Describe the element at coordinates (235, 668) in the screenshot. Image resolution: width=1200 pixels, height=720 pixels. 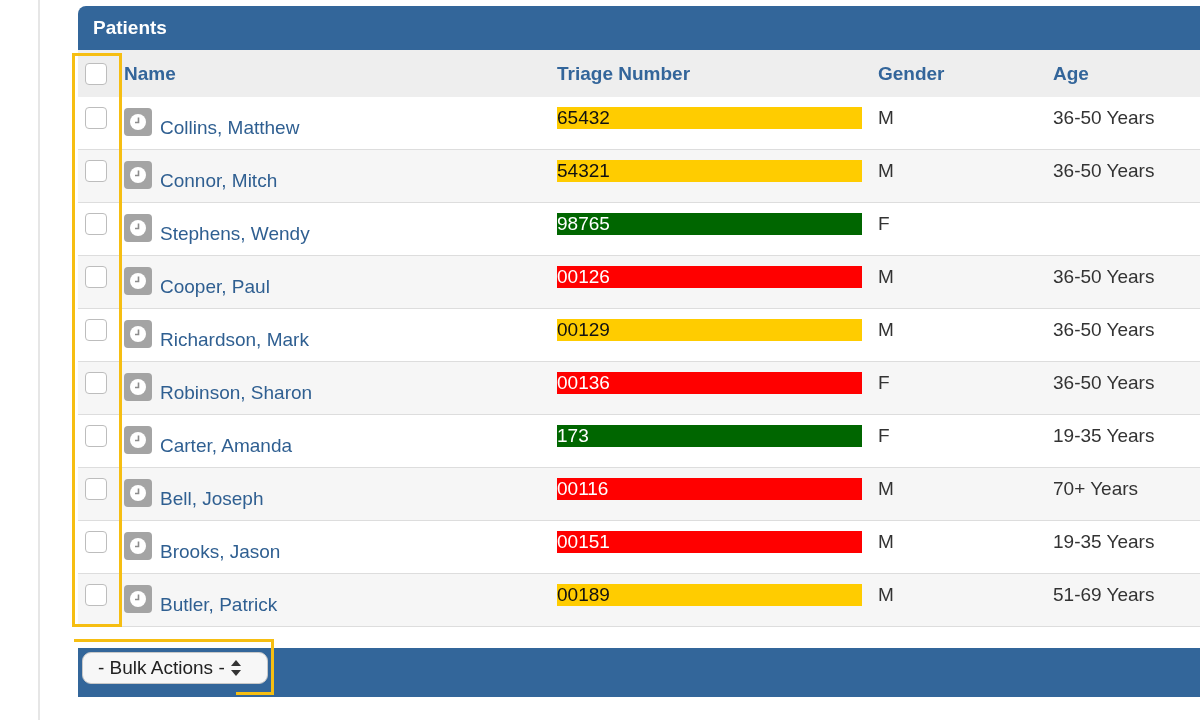
I see `up-down-arrows-icon` at that location.